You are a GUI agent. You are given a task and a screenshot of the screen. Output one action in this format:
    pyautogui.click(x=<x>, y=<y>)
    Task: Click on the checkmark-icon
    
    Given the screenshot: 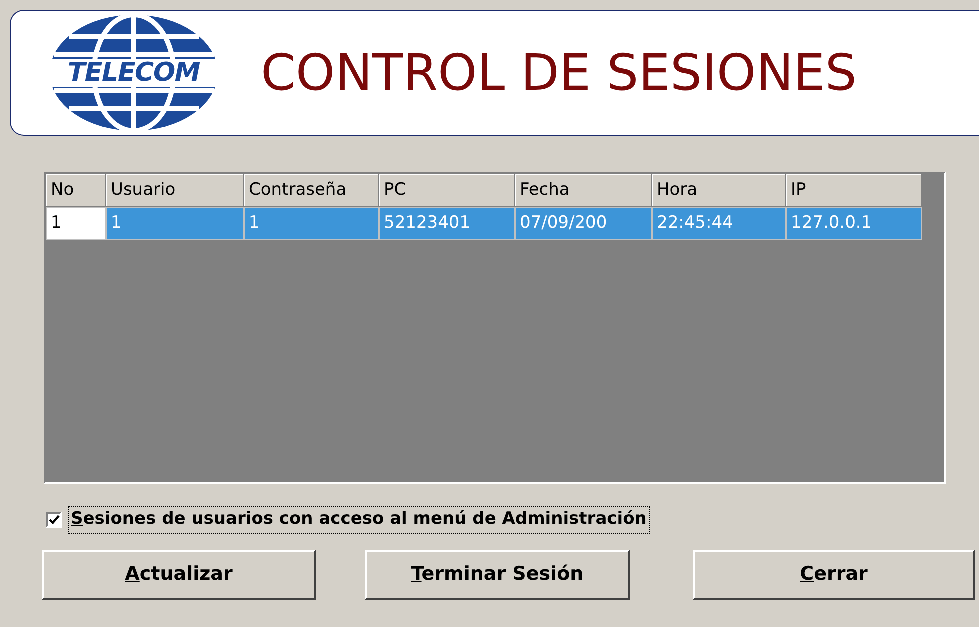 What is the action you would take?
    pyautogui.click(x=54, y=519)
    